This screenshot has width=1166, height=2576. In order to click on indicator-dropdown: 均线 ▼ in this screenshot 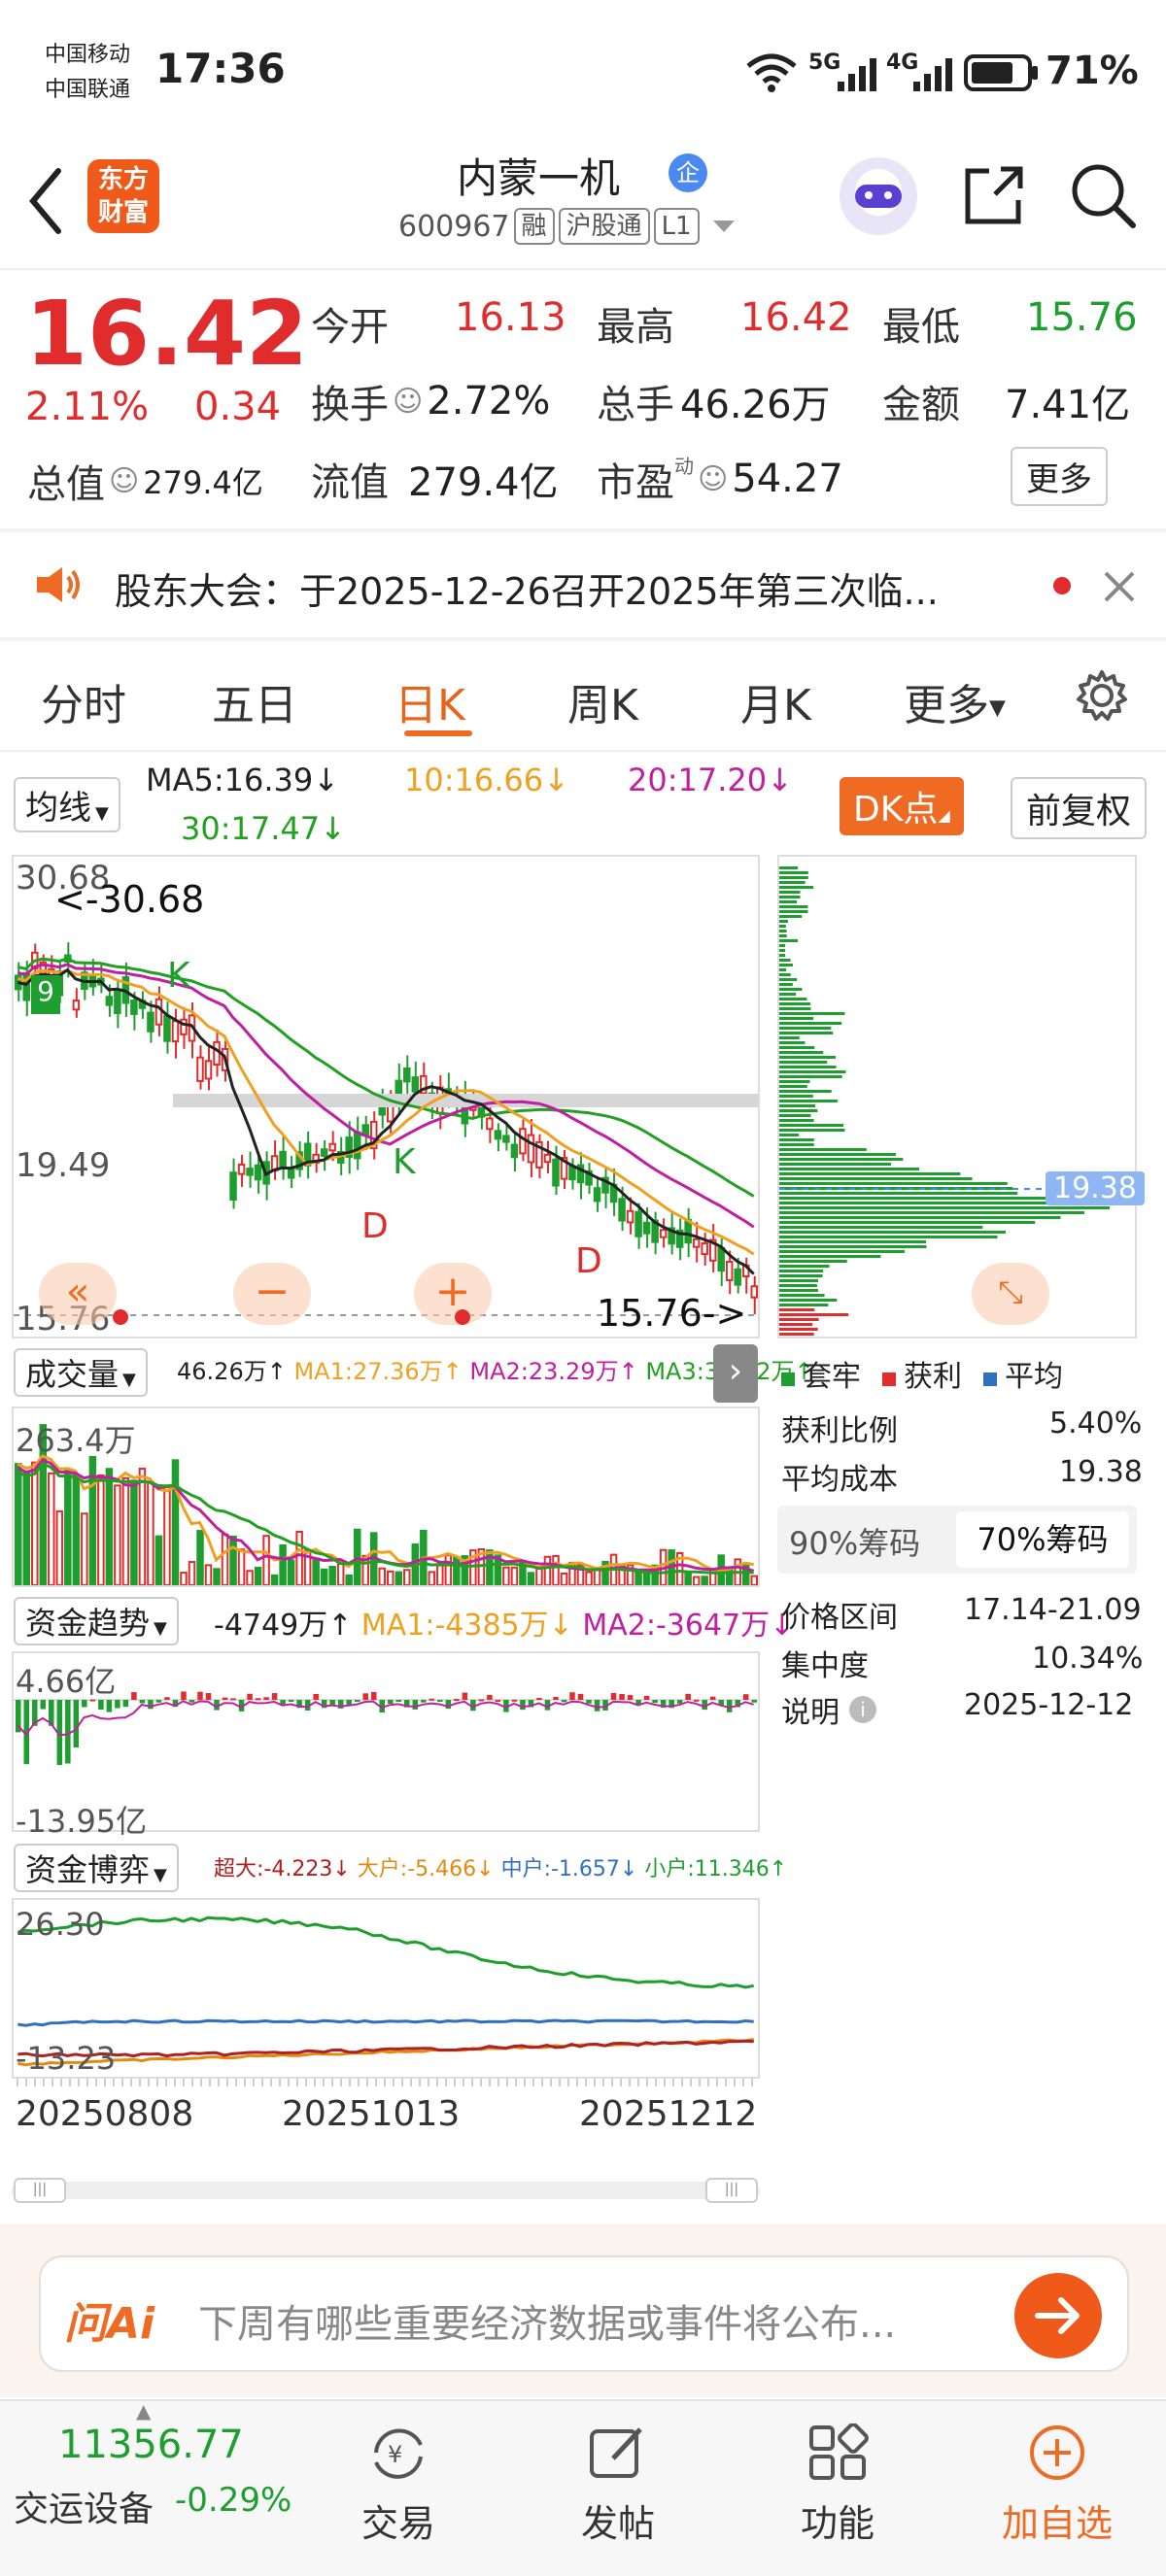, I will do `click(67, 804)`.